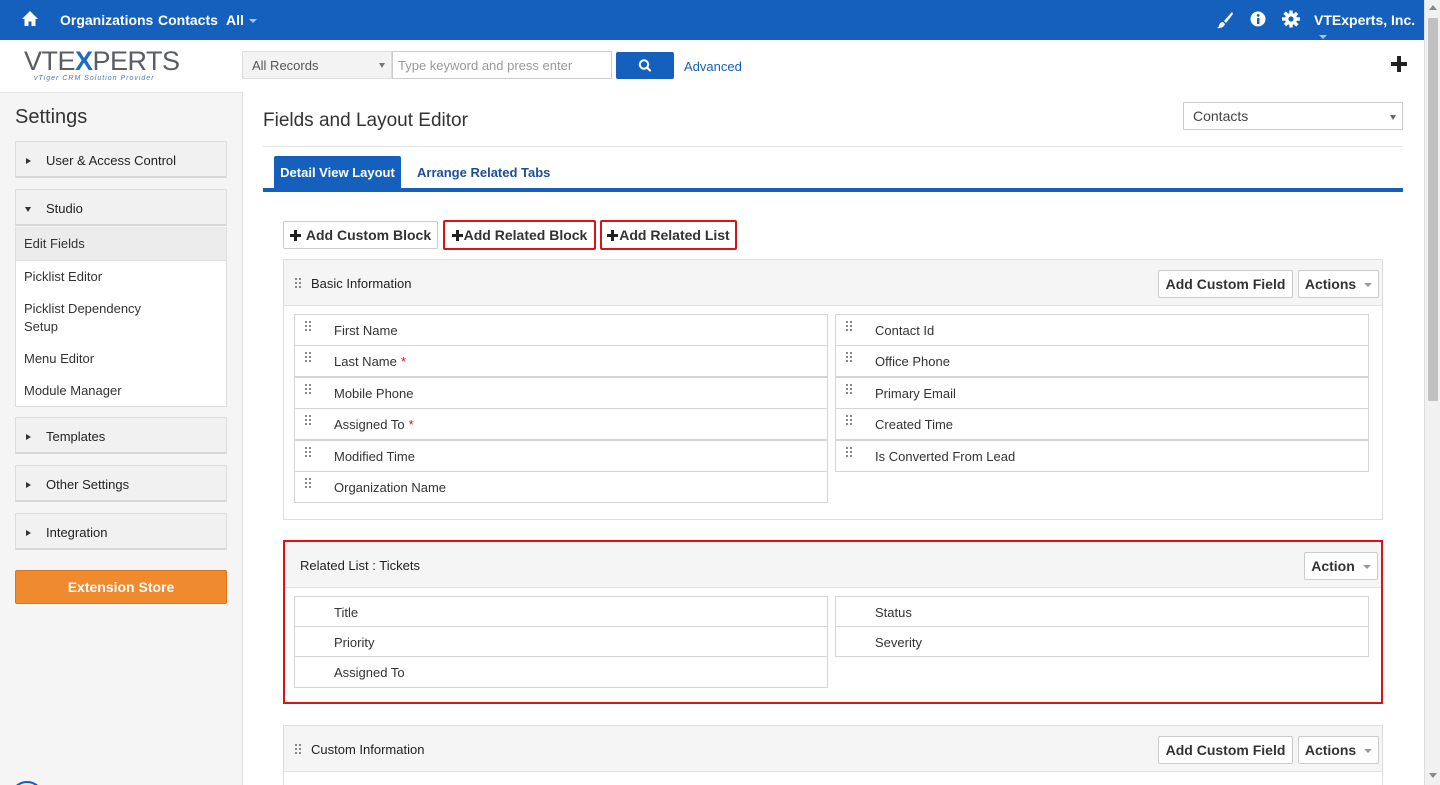  Describe the element at coordinates (561, 330) in the screenshot. I see `field-row: First Name` at that location.